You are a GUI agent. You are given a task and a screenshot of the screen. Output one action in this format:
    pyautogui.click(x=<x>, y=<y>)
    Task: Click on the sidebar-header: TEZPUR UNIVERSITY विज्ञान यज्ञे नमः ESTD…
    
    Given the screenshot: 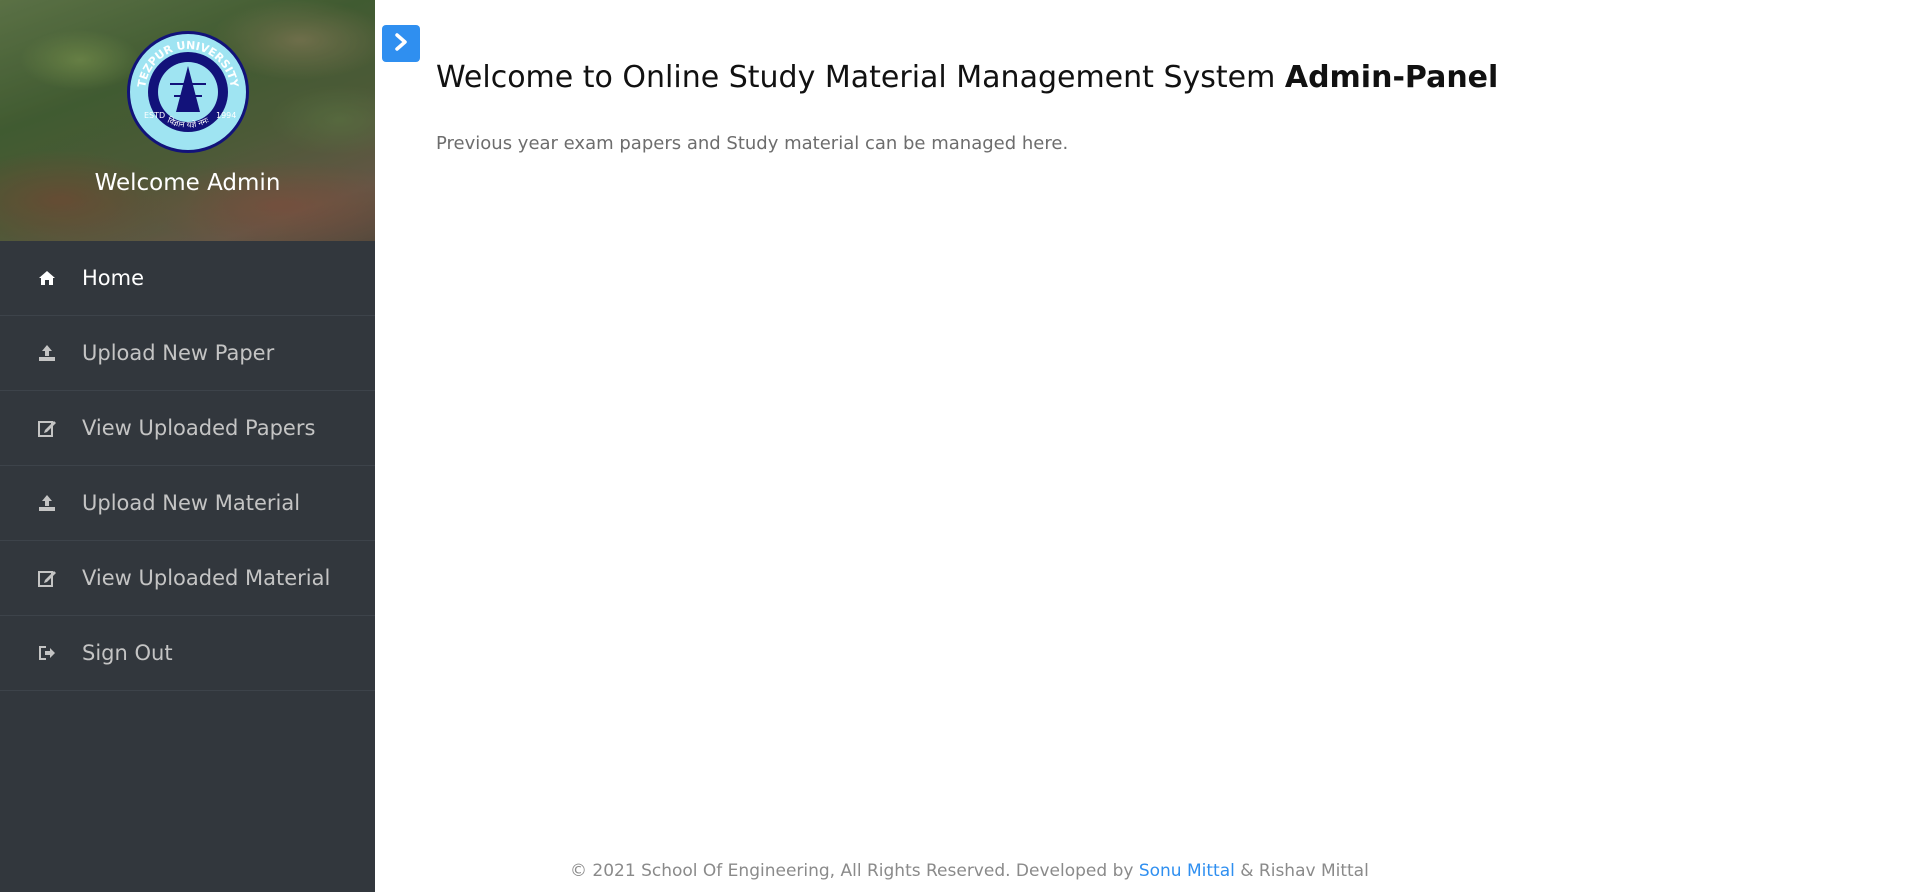 What is the action you would take?
    pyautogui.click(x=187, y=120)
    